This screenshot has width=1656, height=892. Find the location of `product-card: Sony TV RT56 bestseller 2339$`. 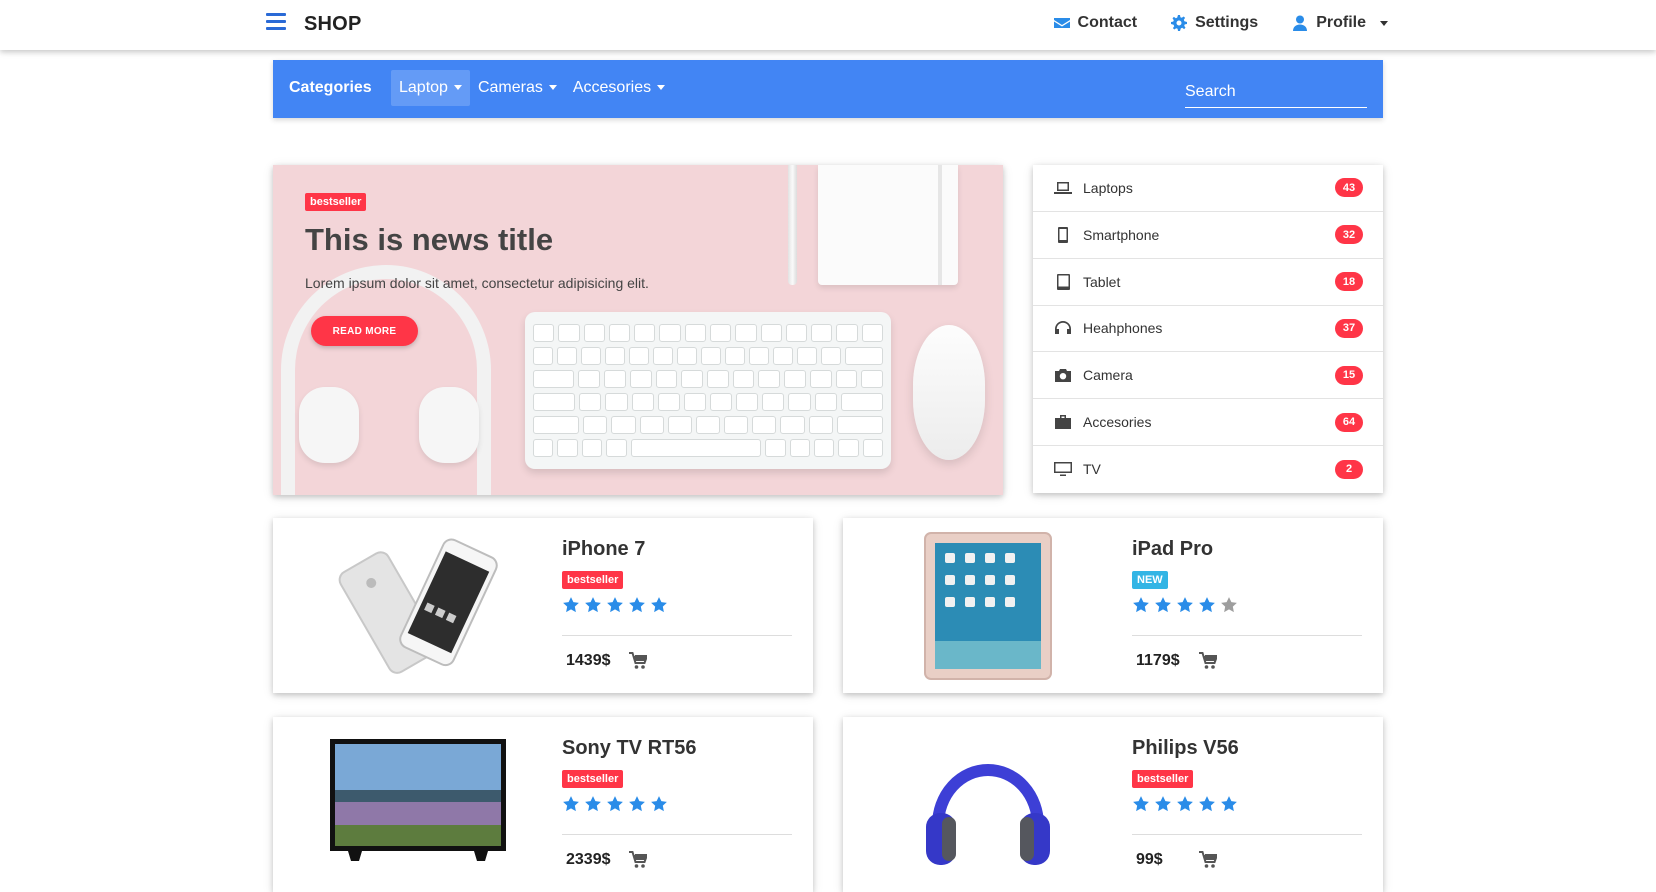

product-card: Sony TV RT56 bestseller 2339$ is located at coordinates (543, 804).